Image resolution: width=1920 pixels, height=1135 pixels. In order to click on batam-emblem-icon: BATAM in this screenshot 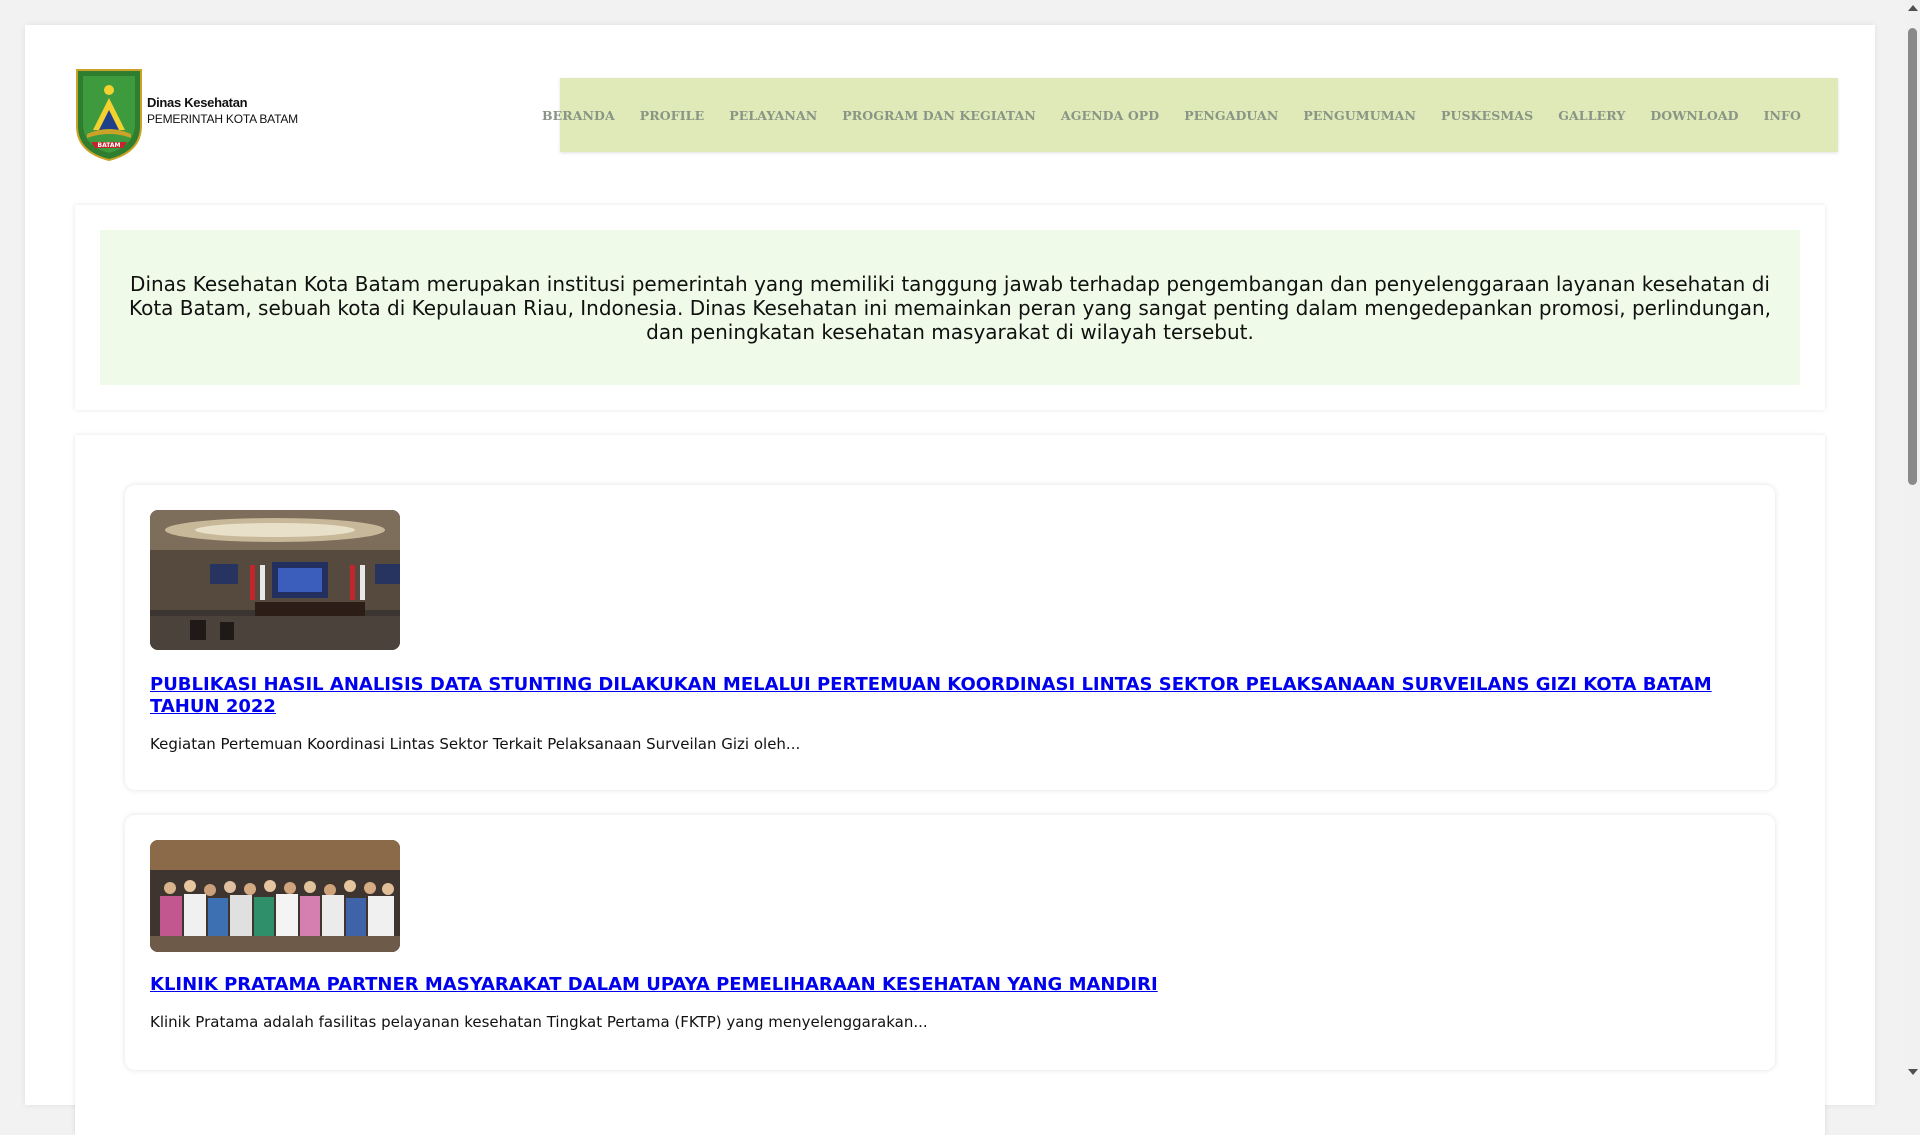, I will do `click(109, 115)`.